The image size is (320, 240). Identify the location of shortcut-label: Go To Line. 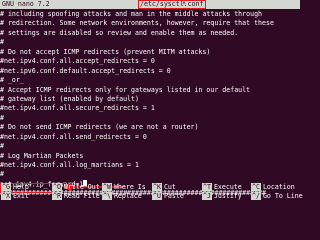
(282, 196).